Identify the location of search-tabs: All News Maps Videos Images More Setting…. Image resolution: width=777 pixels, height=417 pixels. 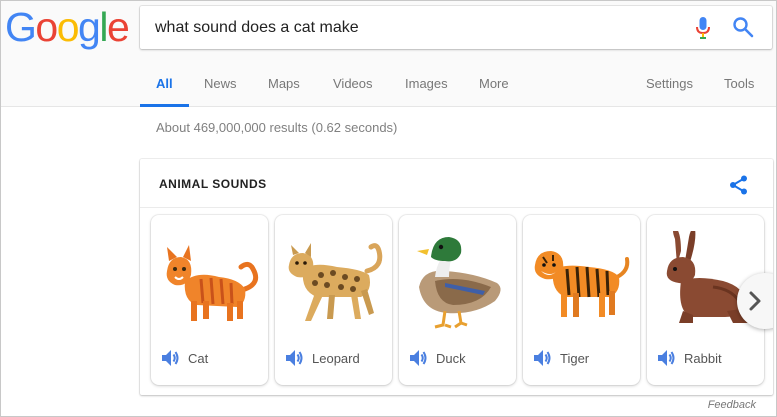
(388, 86).